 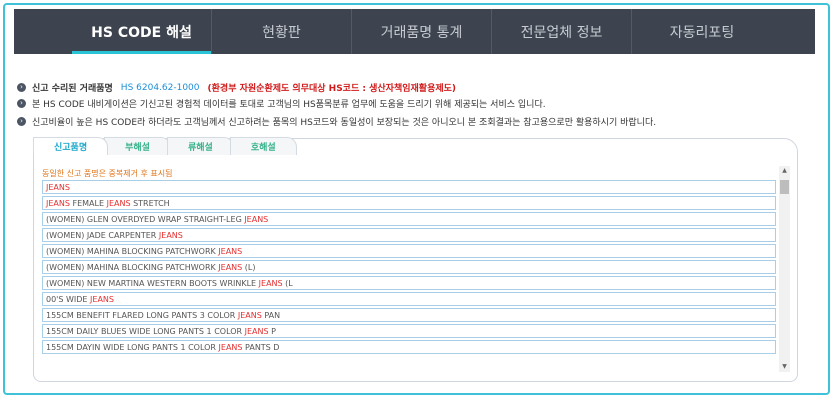 I want to click on nav-trade-stats: 거래품명 통계, so click(x=422, y=31).